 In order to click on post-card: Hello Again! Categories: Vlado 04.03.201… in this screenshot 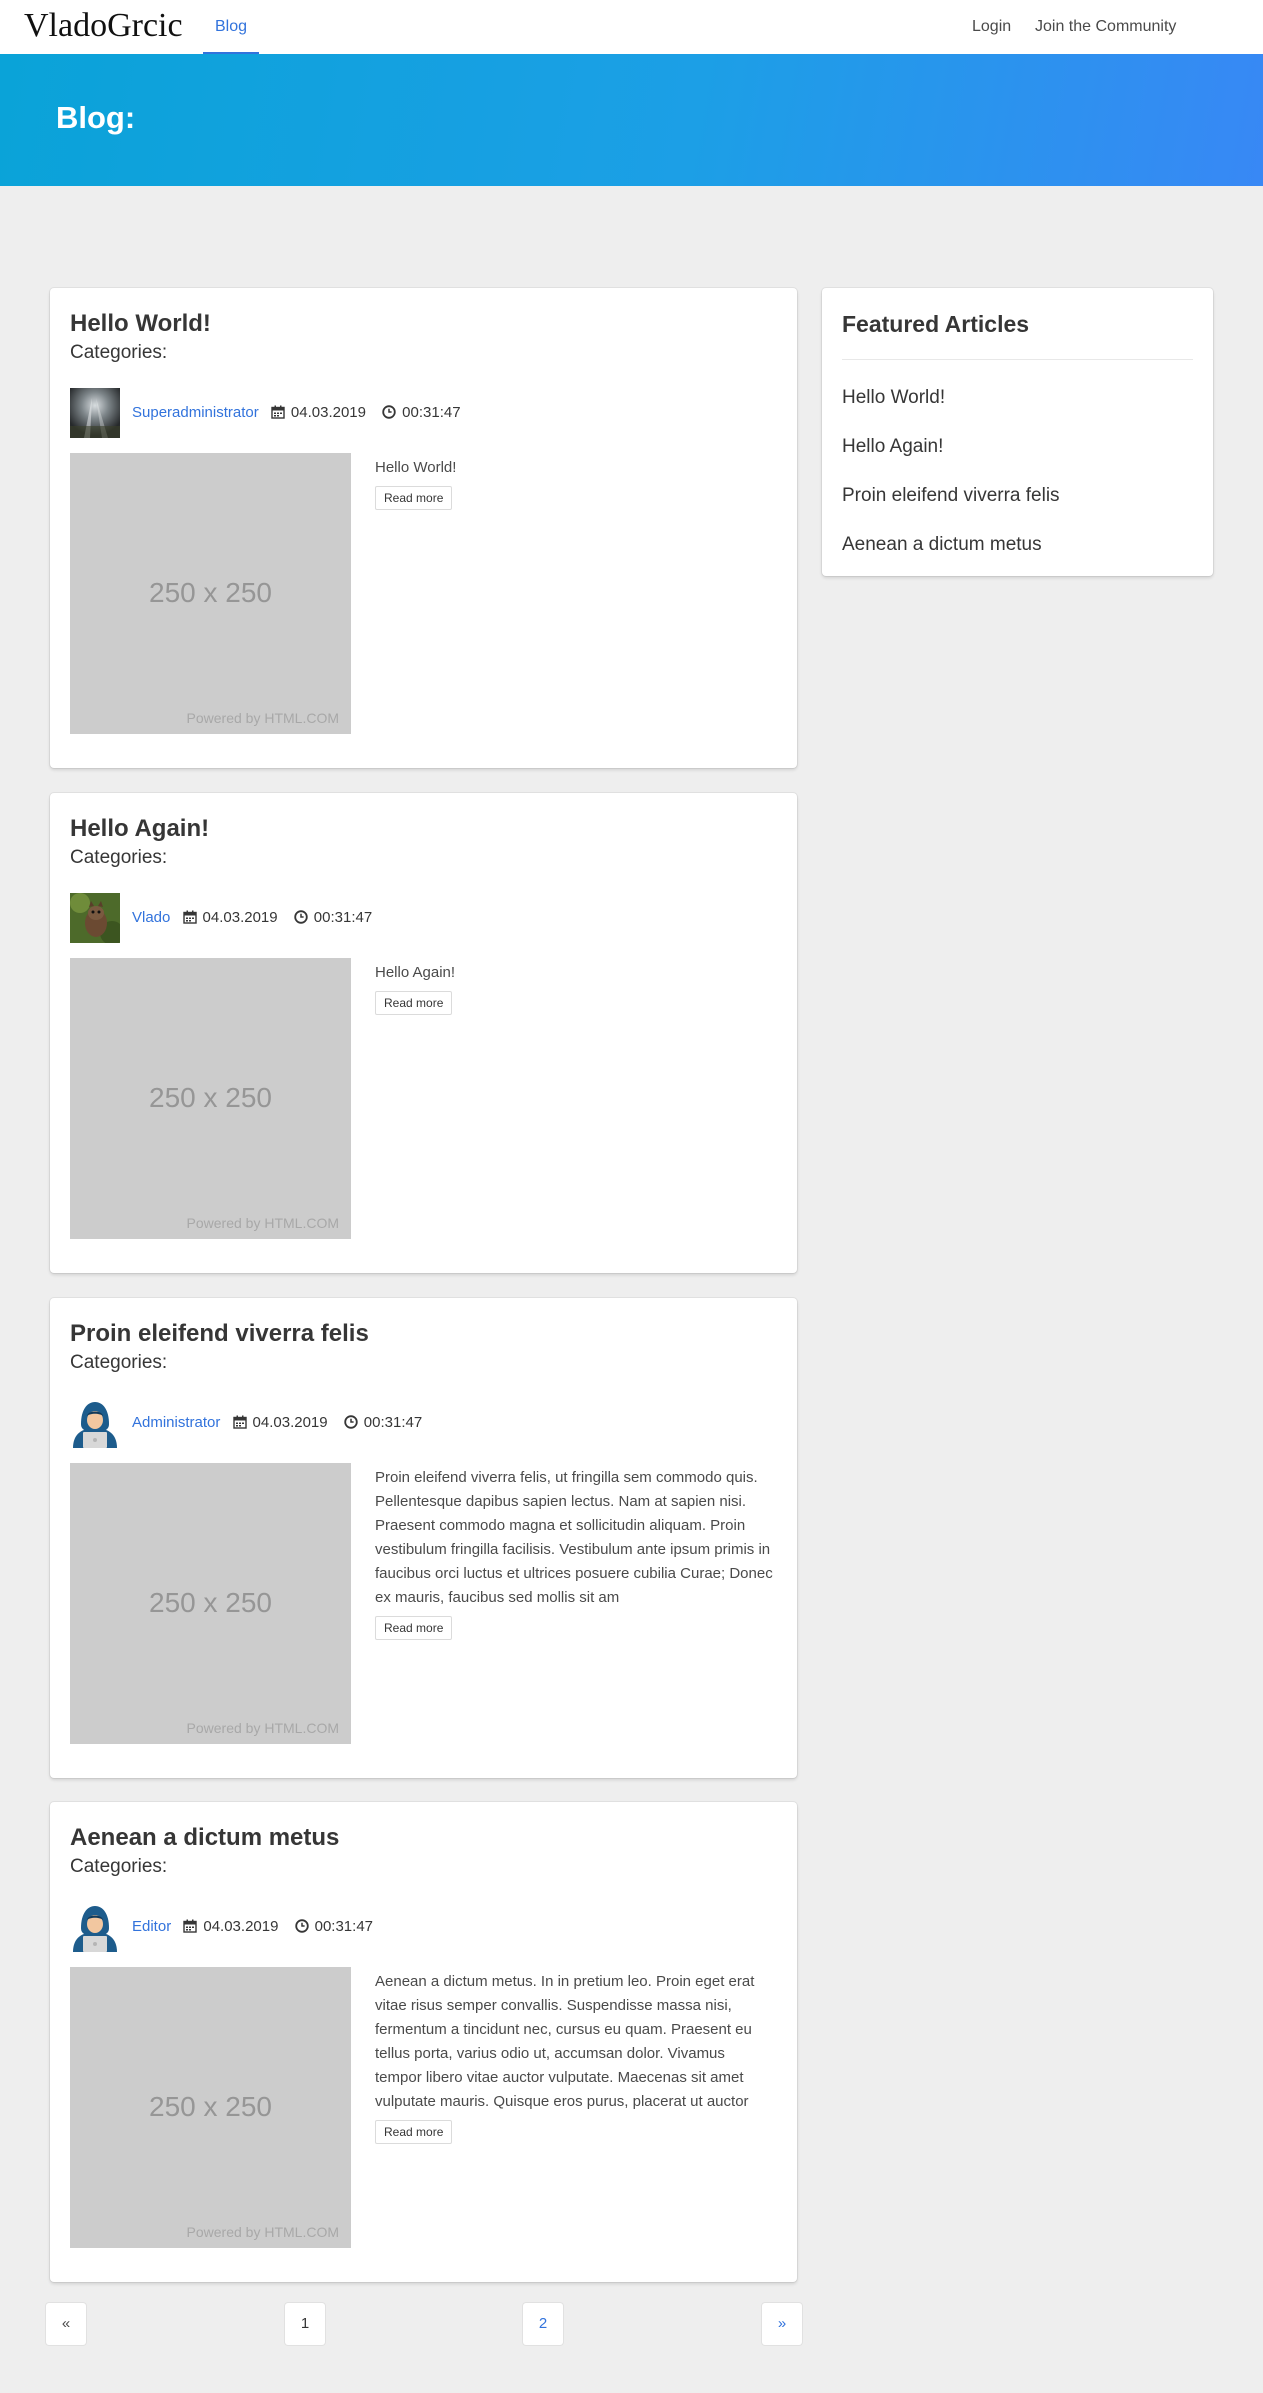, I will do `click(423, 1033)`.